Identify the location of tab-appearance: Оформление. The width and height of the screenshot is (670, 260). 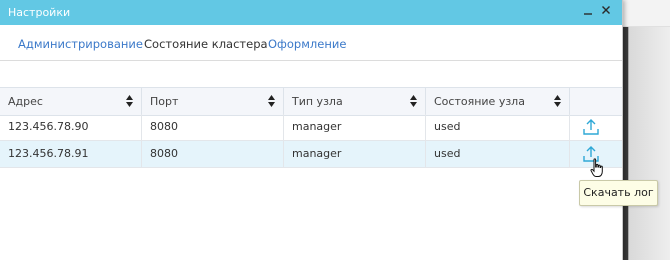
(307, 44).